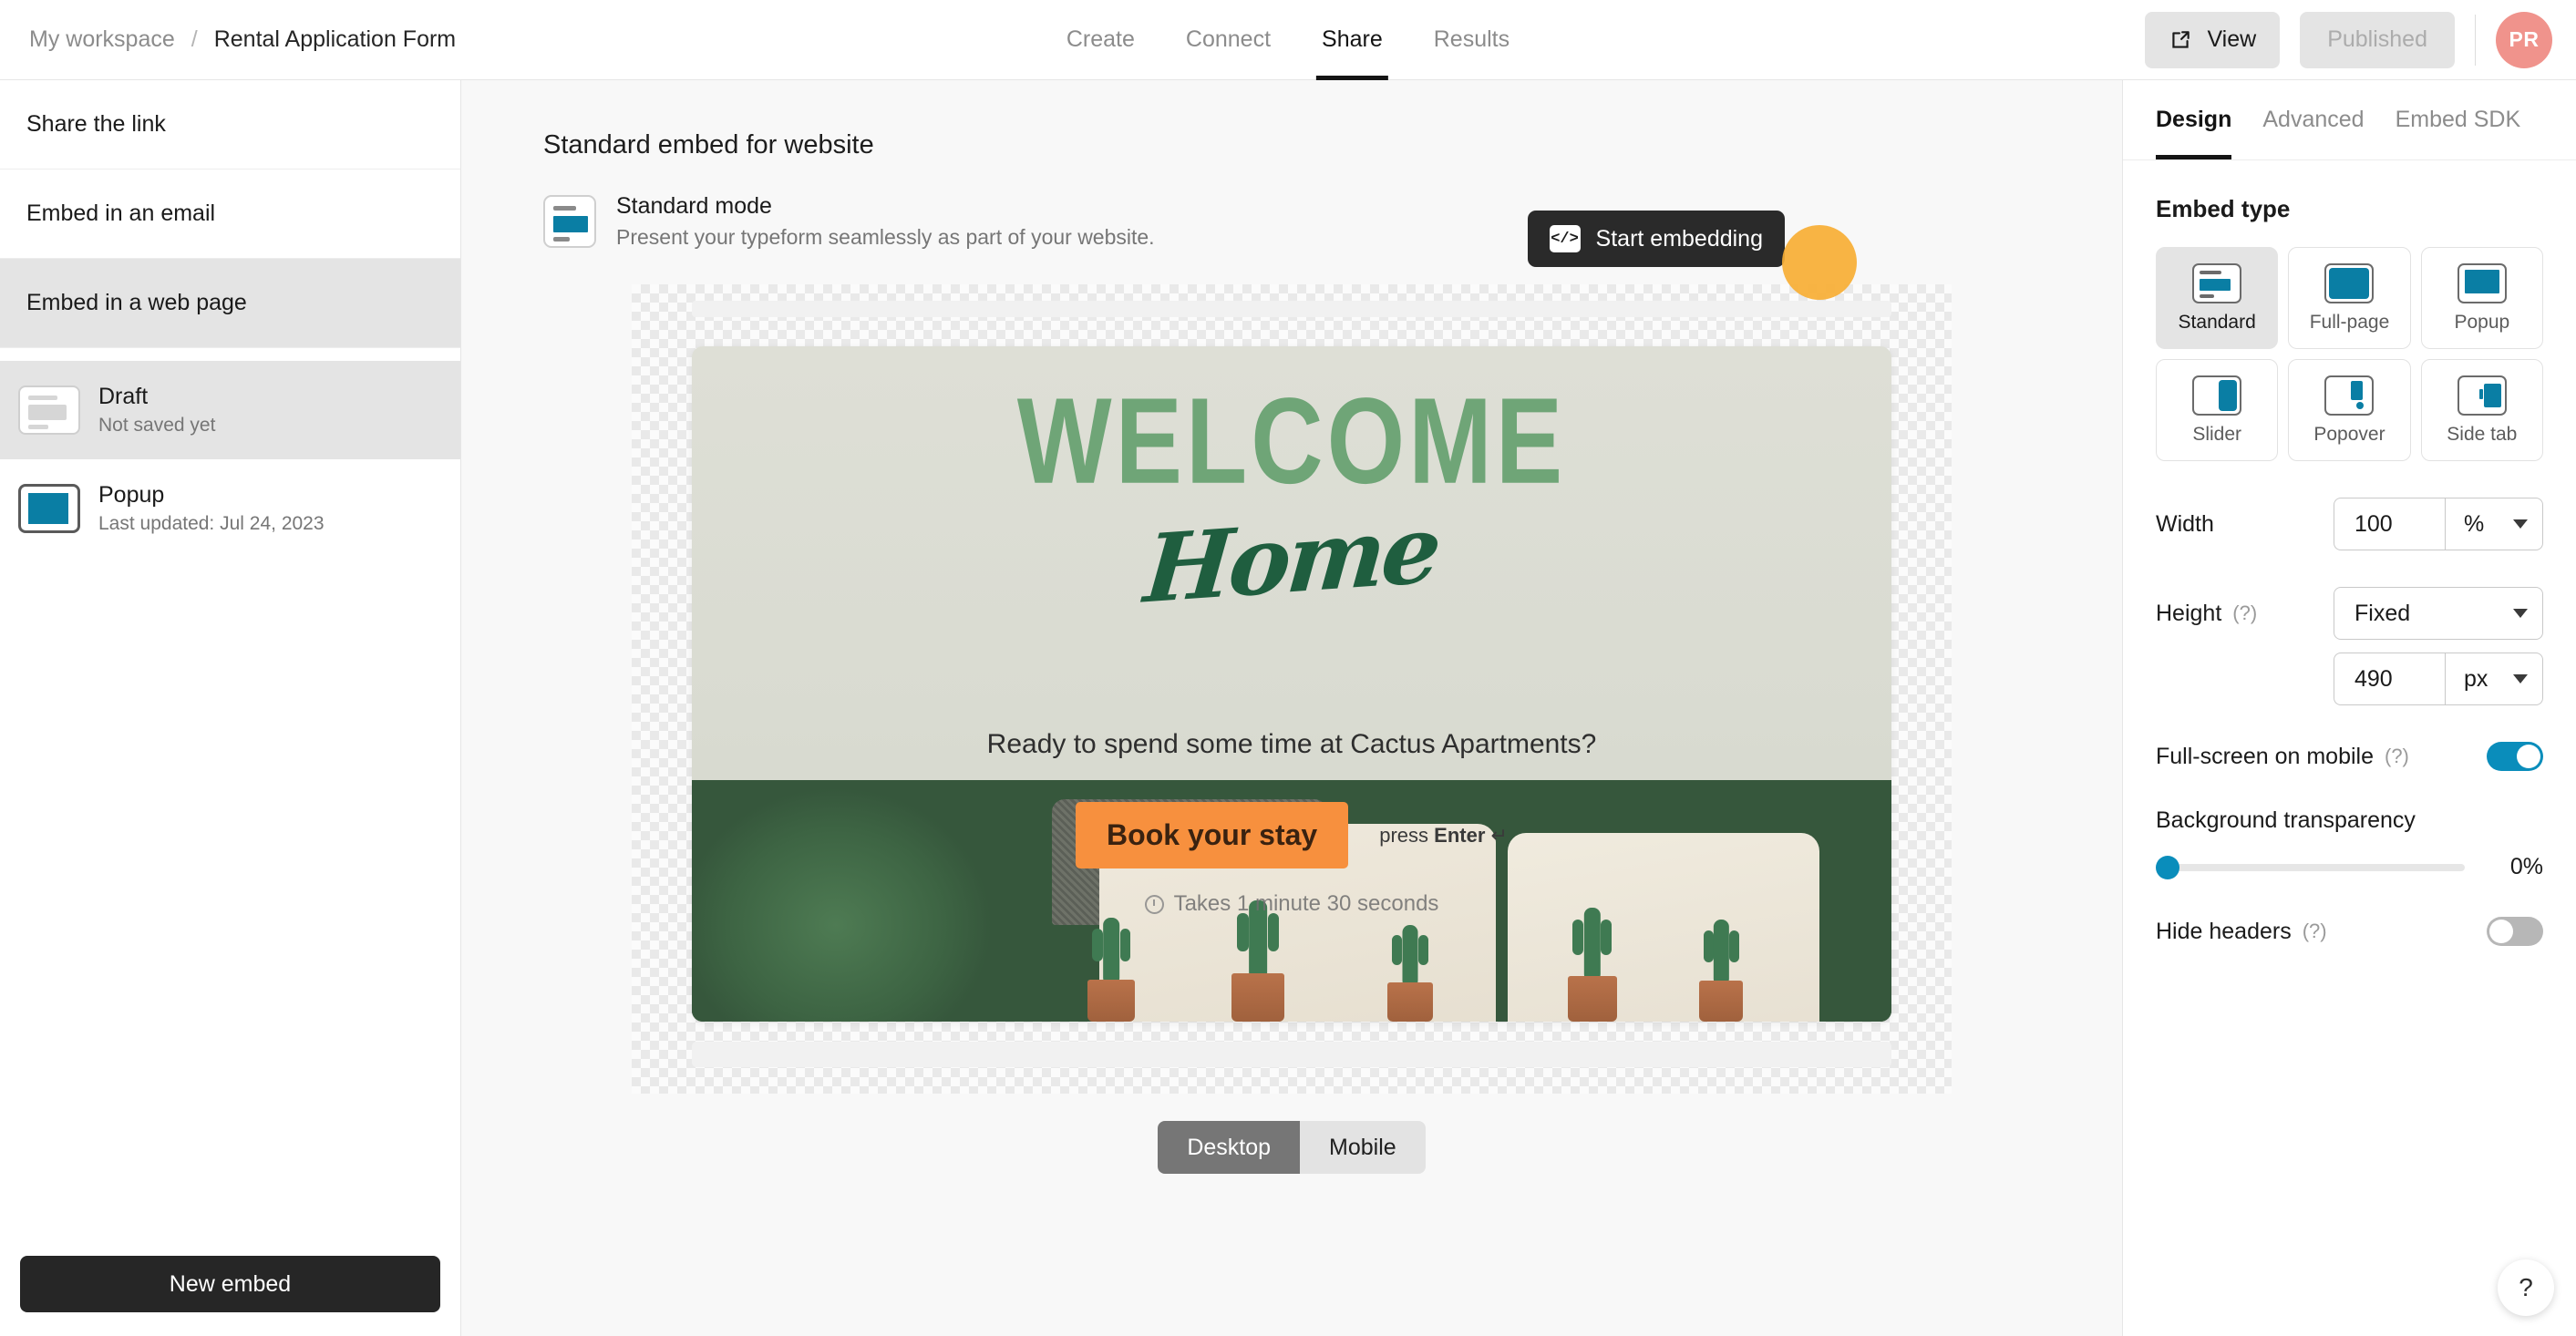 The height and width of the screenshot is (1336, 2576). What do you see at coordinates (49, 509) in the screenshot?
I see `popup-thumbnail-icon` at bounding box center [49, 509].